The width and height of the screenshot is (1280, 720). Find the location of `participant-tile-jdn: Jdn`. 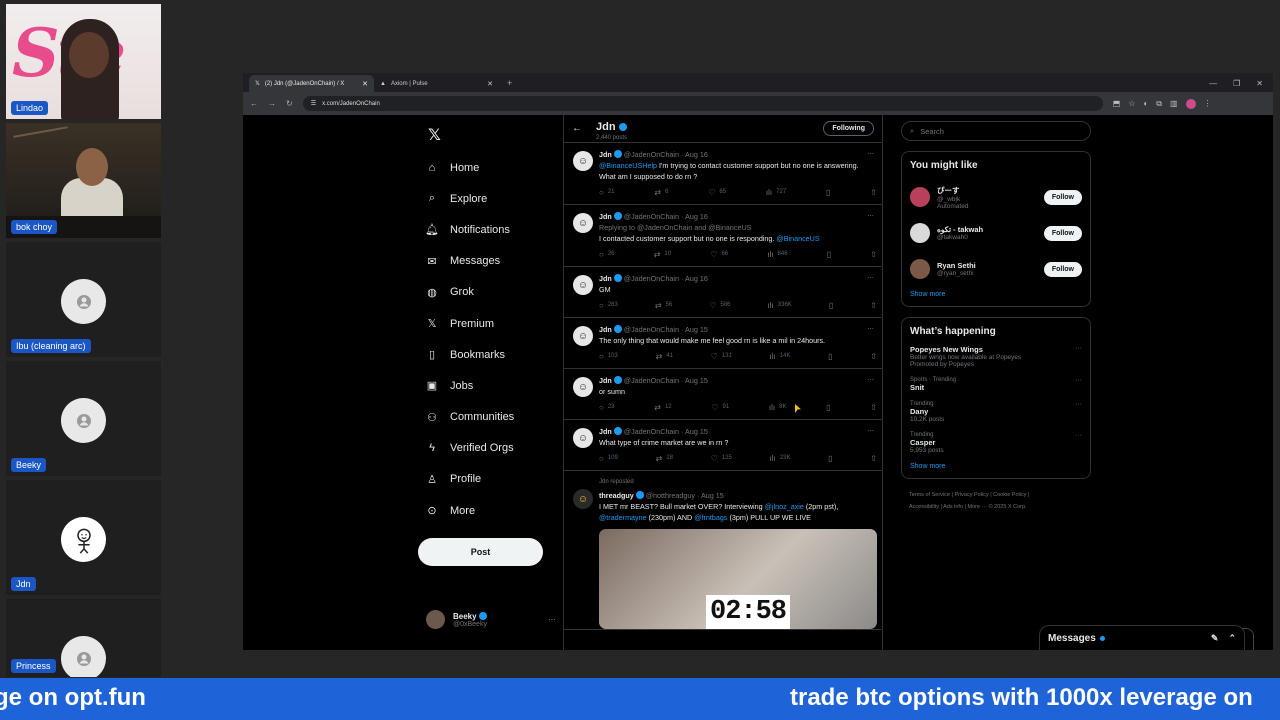

participant-tile-jdn: Jdn is located at coordinates (83, 537).